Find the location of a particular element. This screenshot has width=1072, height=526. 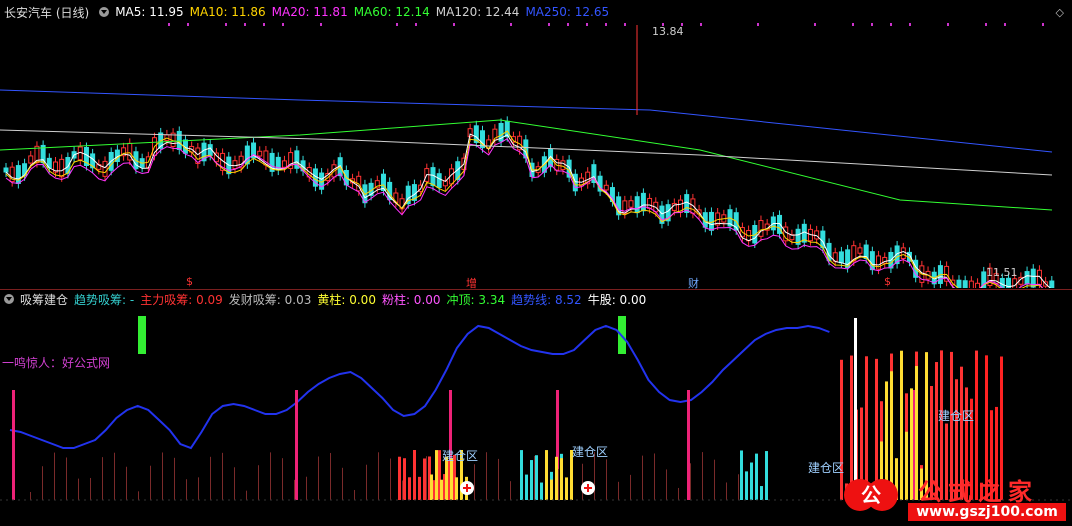

event-marker: 财 is located at coordinates (693, 283).